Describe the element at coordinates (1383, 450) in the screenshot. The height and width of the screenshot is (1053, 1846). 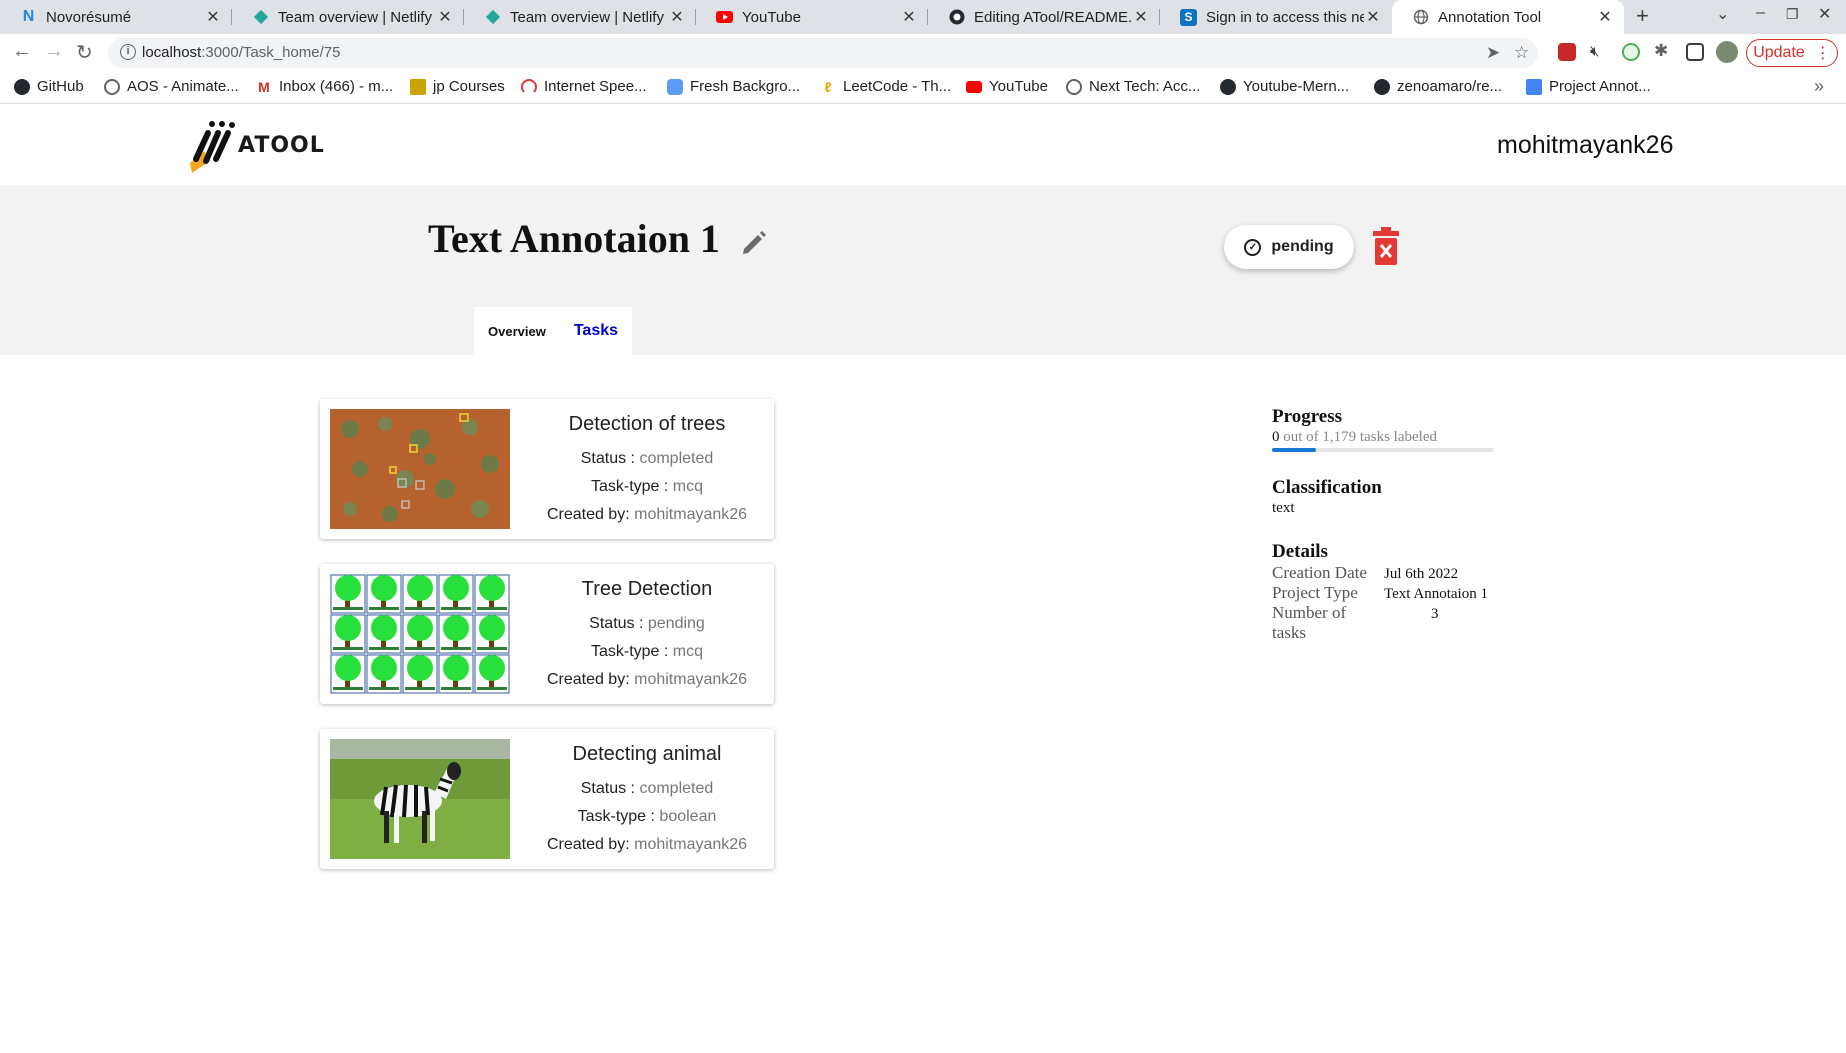
I see `progress-bar` at that location.